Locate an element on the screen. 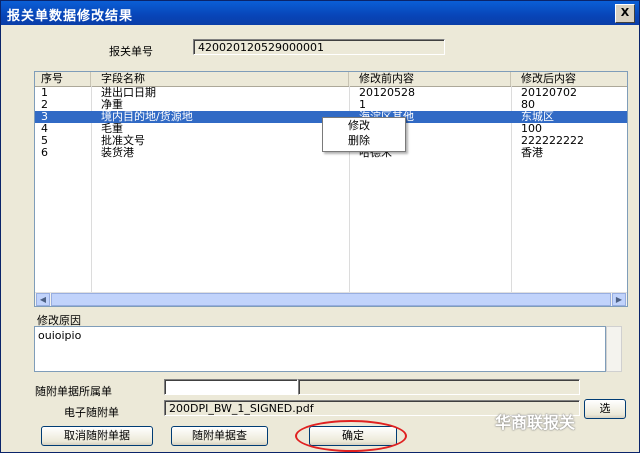  table-cell: 6 is located at coordinates (44, 152).